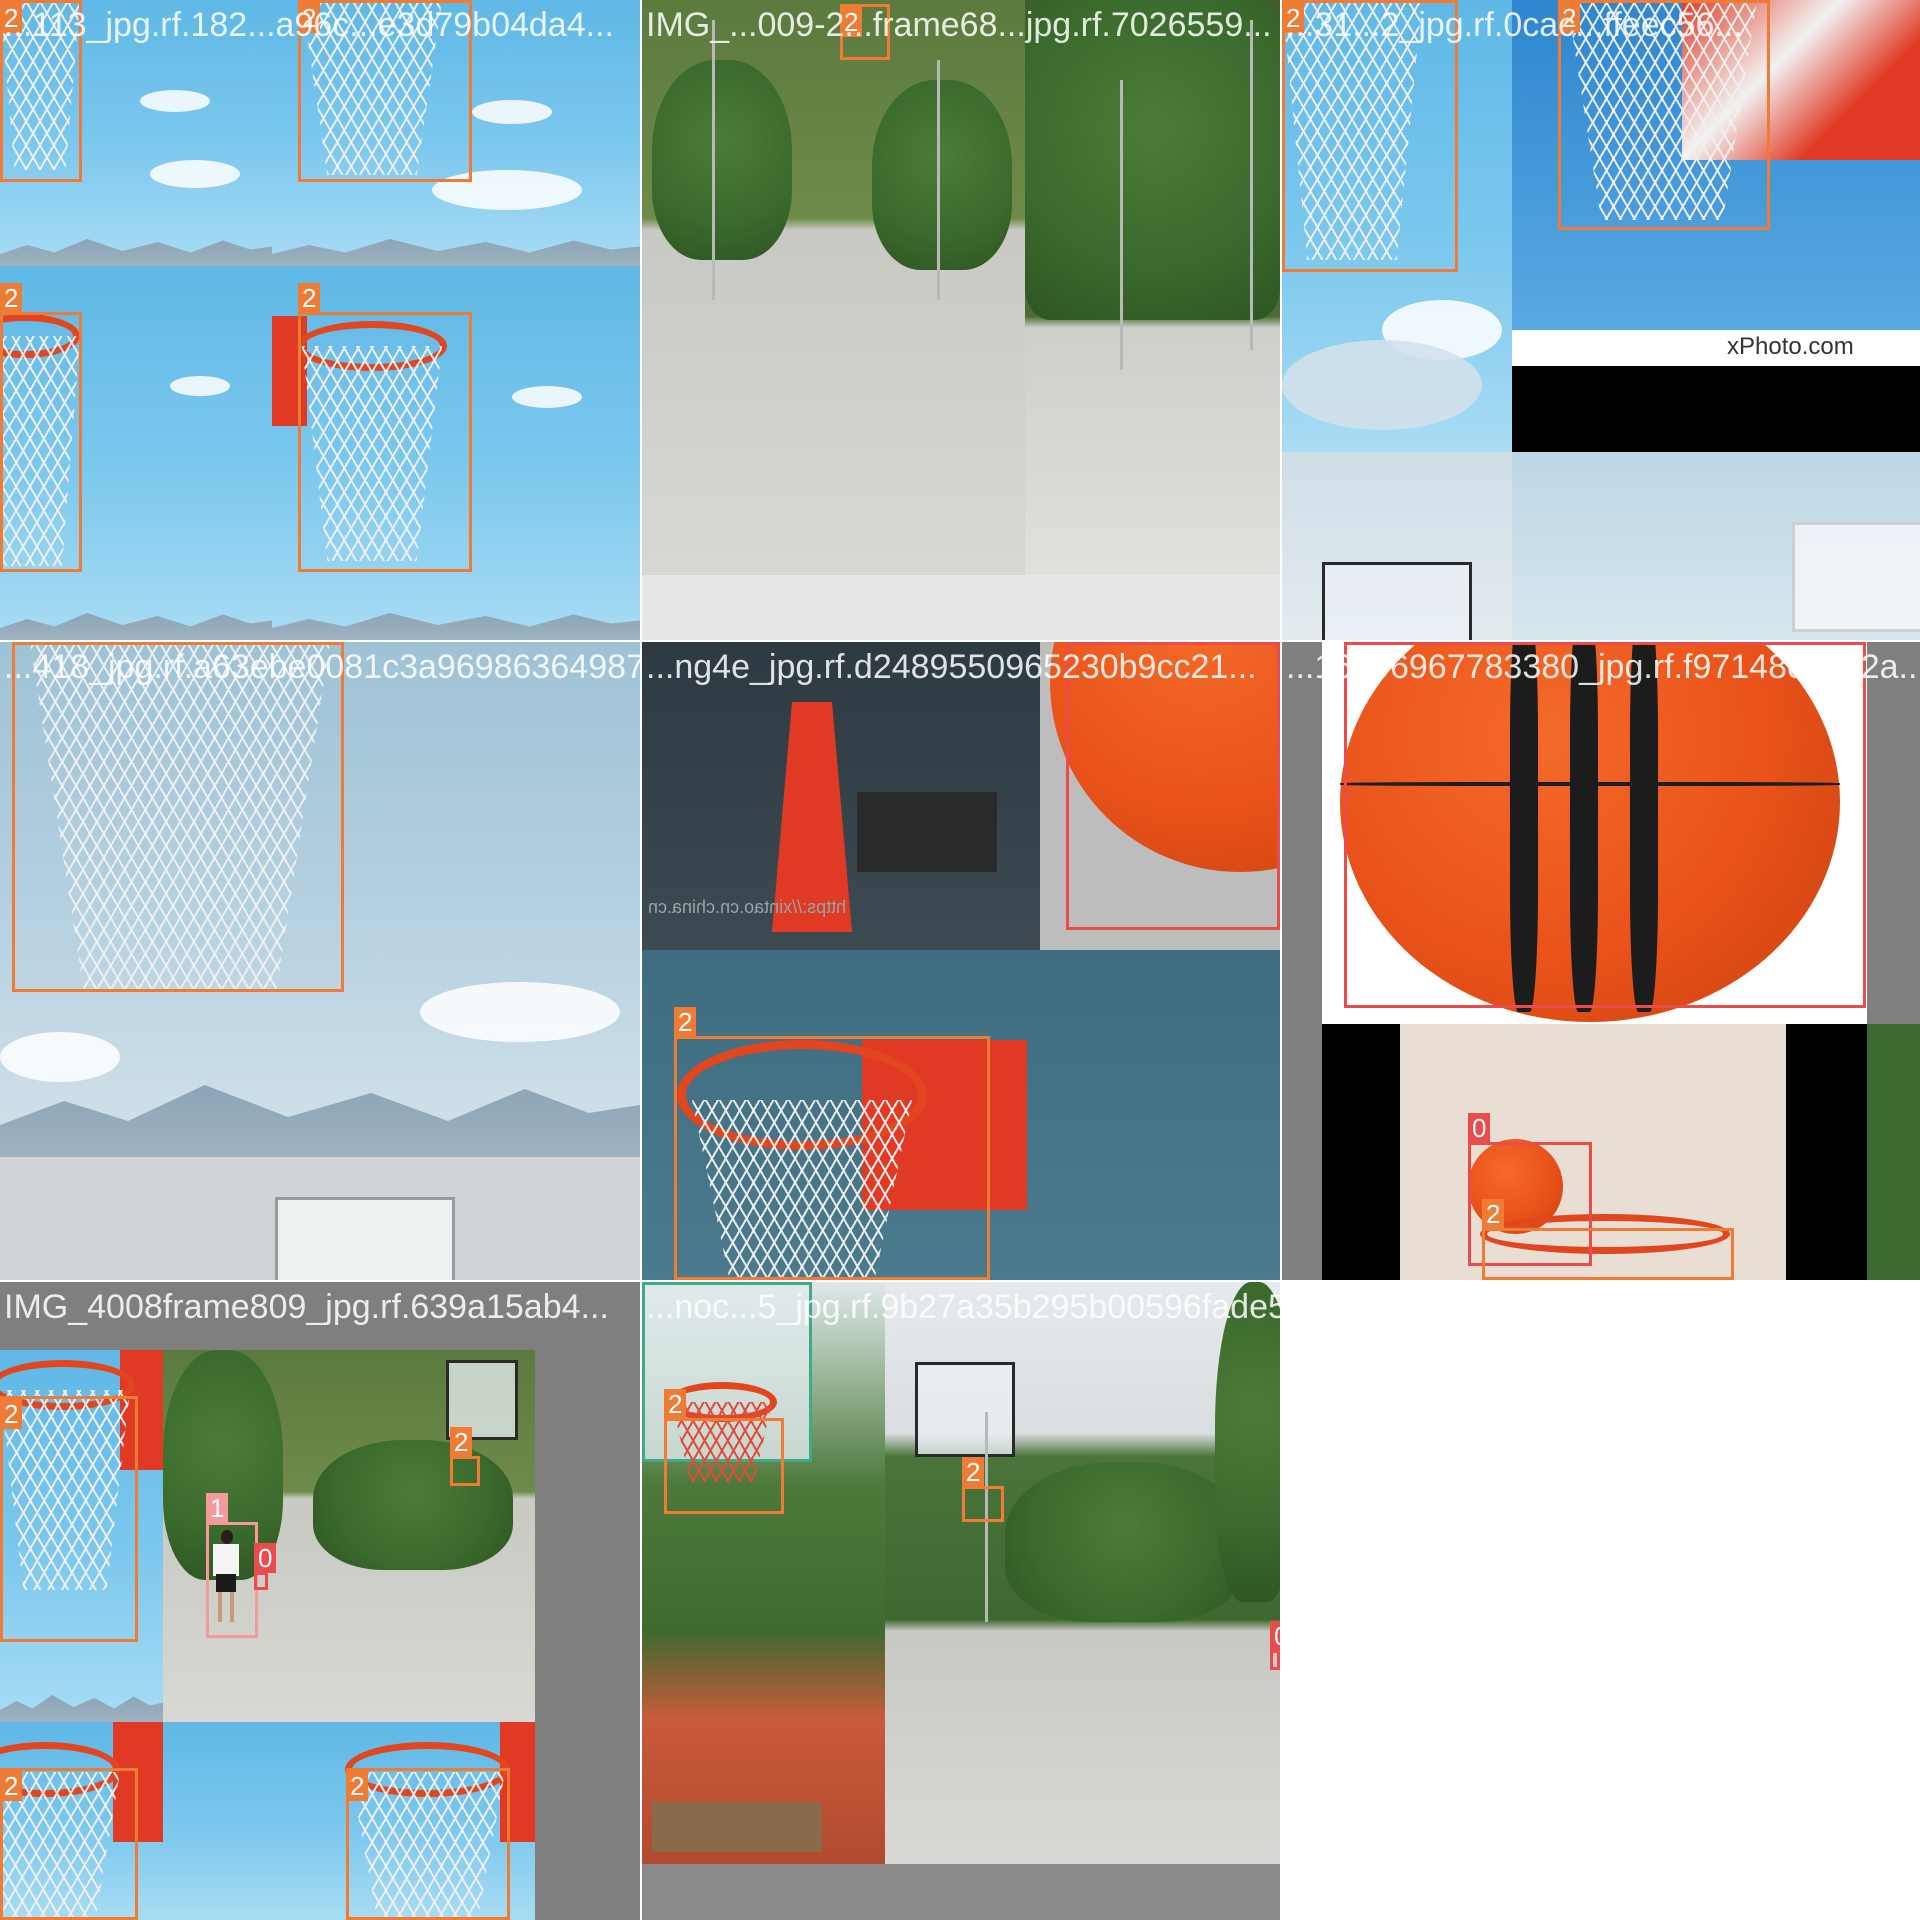 The height and width of the screenshot is (1920, 1920). I want to click on bbox-label: 1, so click(217, 1508).